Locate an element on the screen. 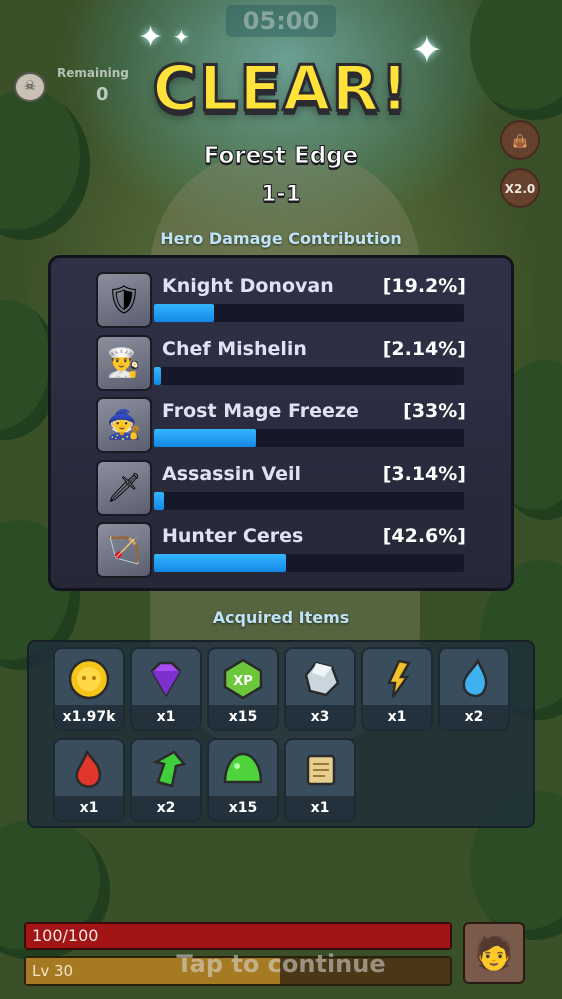  item-quantity: x1.97k is located at coordinates (89, 717).